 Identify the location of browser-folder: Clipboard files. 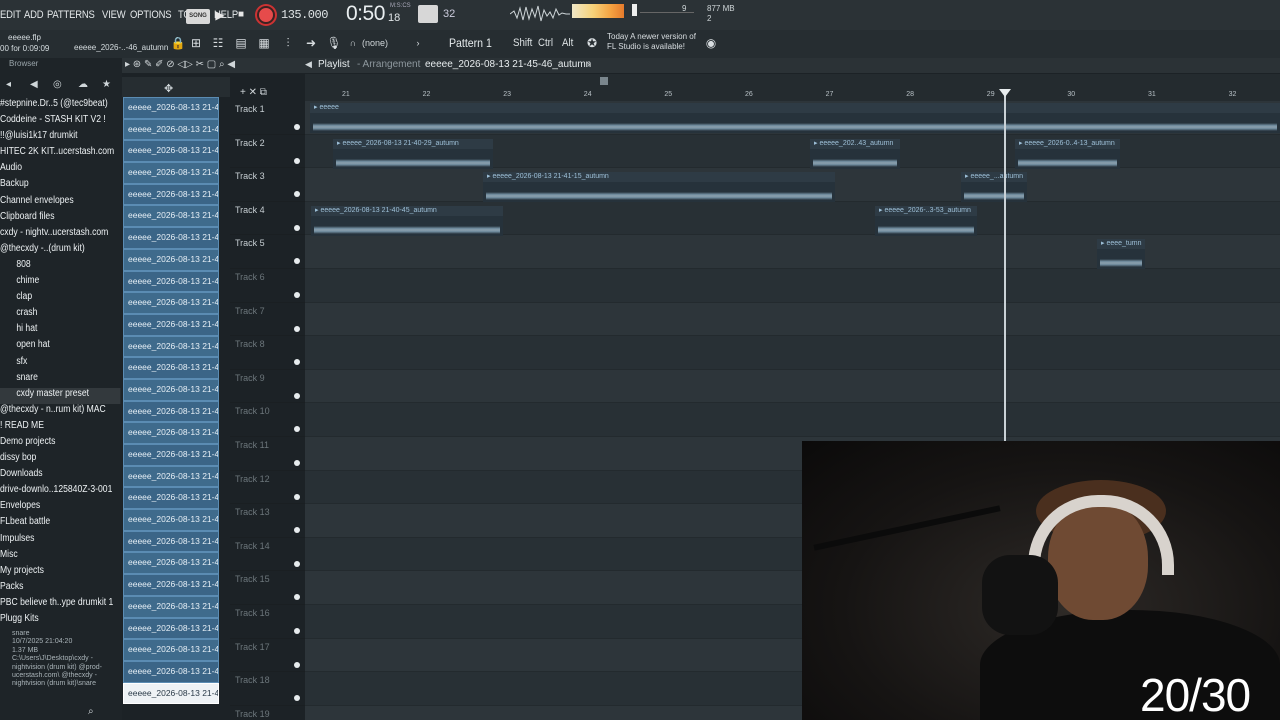
(60, 219).